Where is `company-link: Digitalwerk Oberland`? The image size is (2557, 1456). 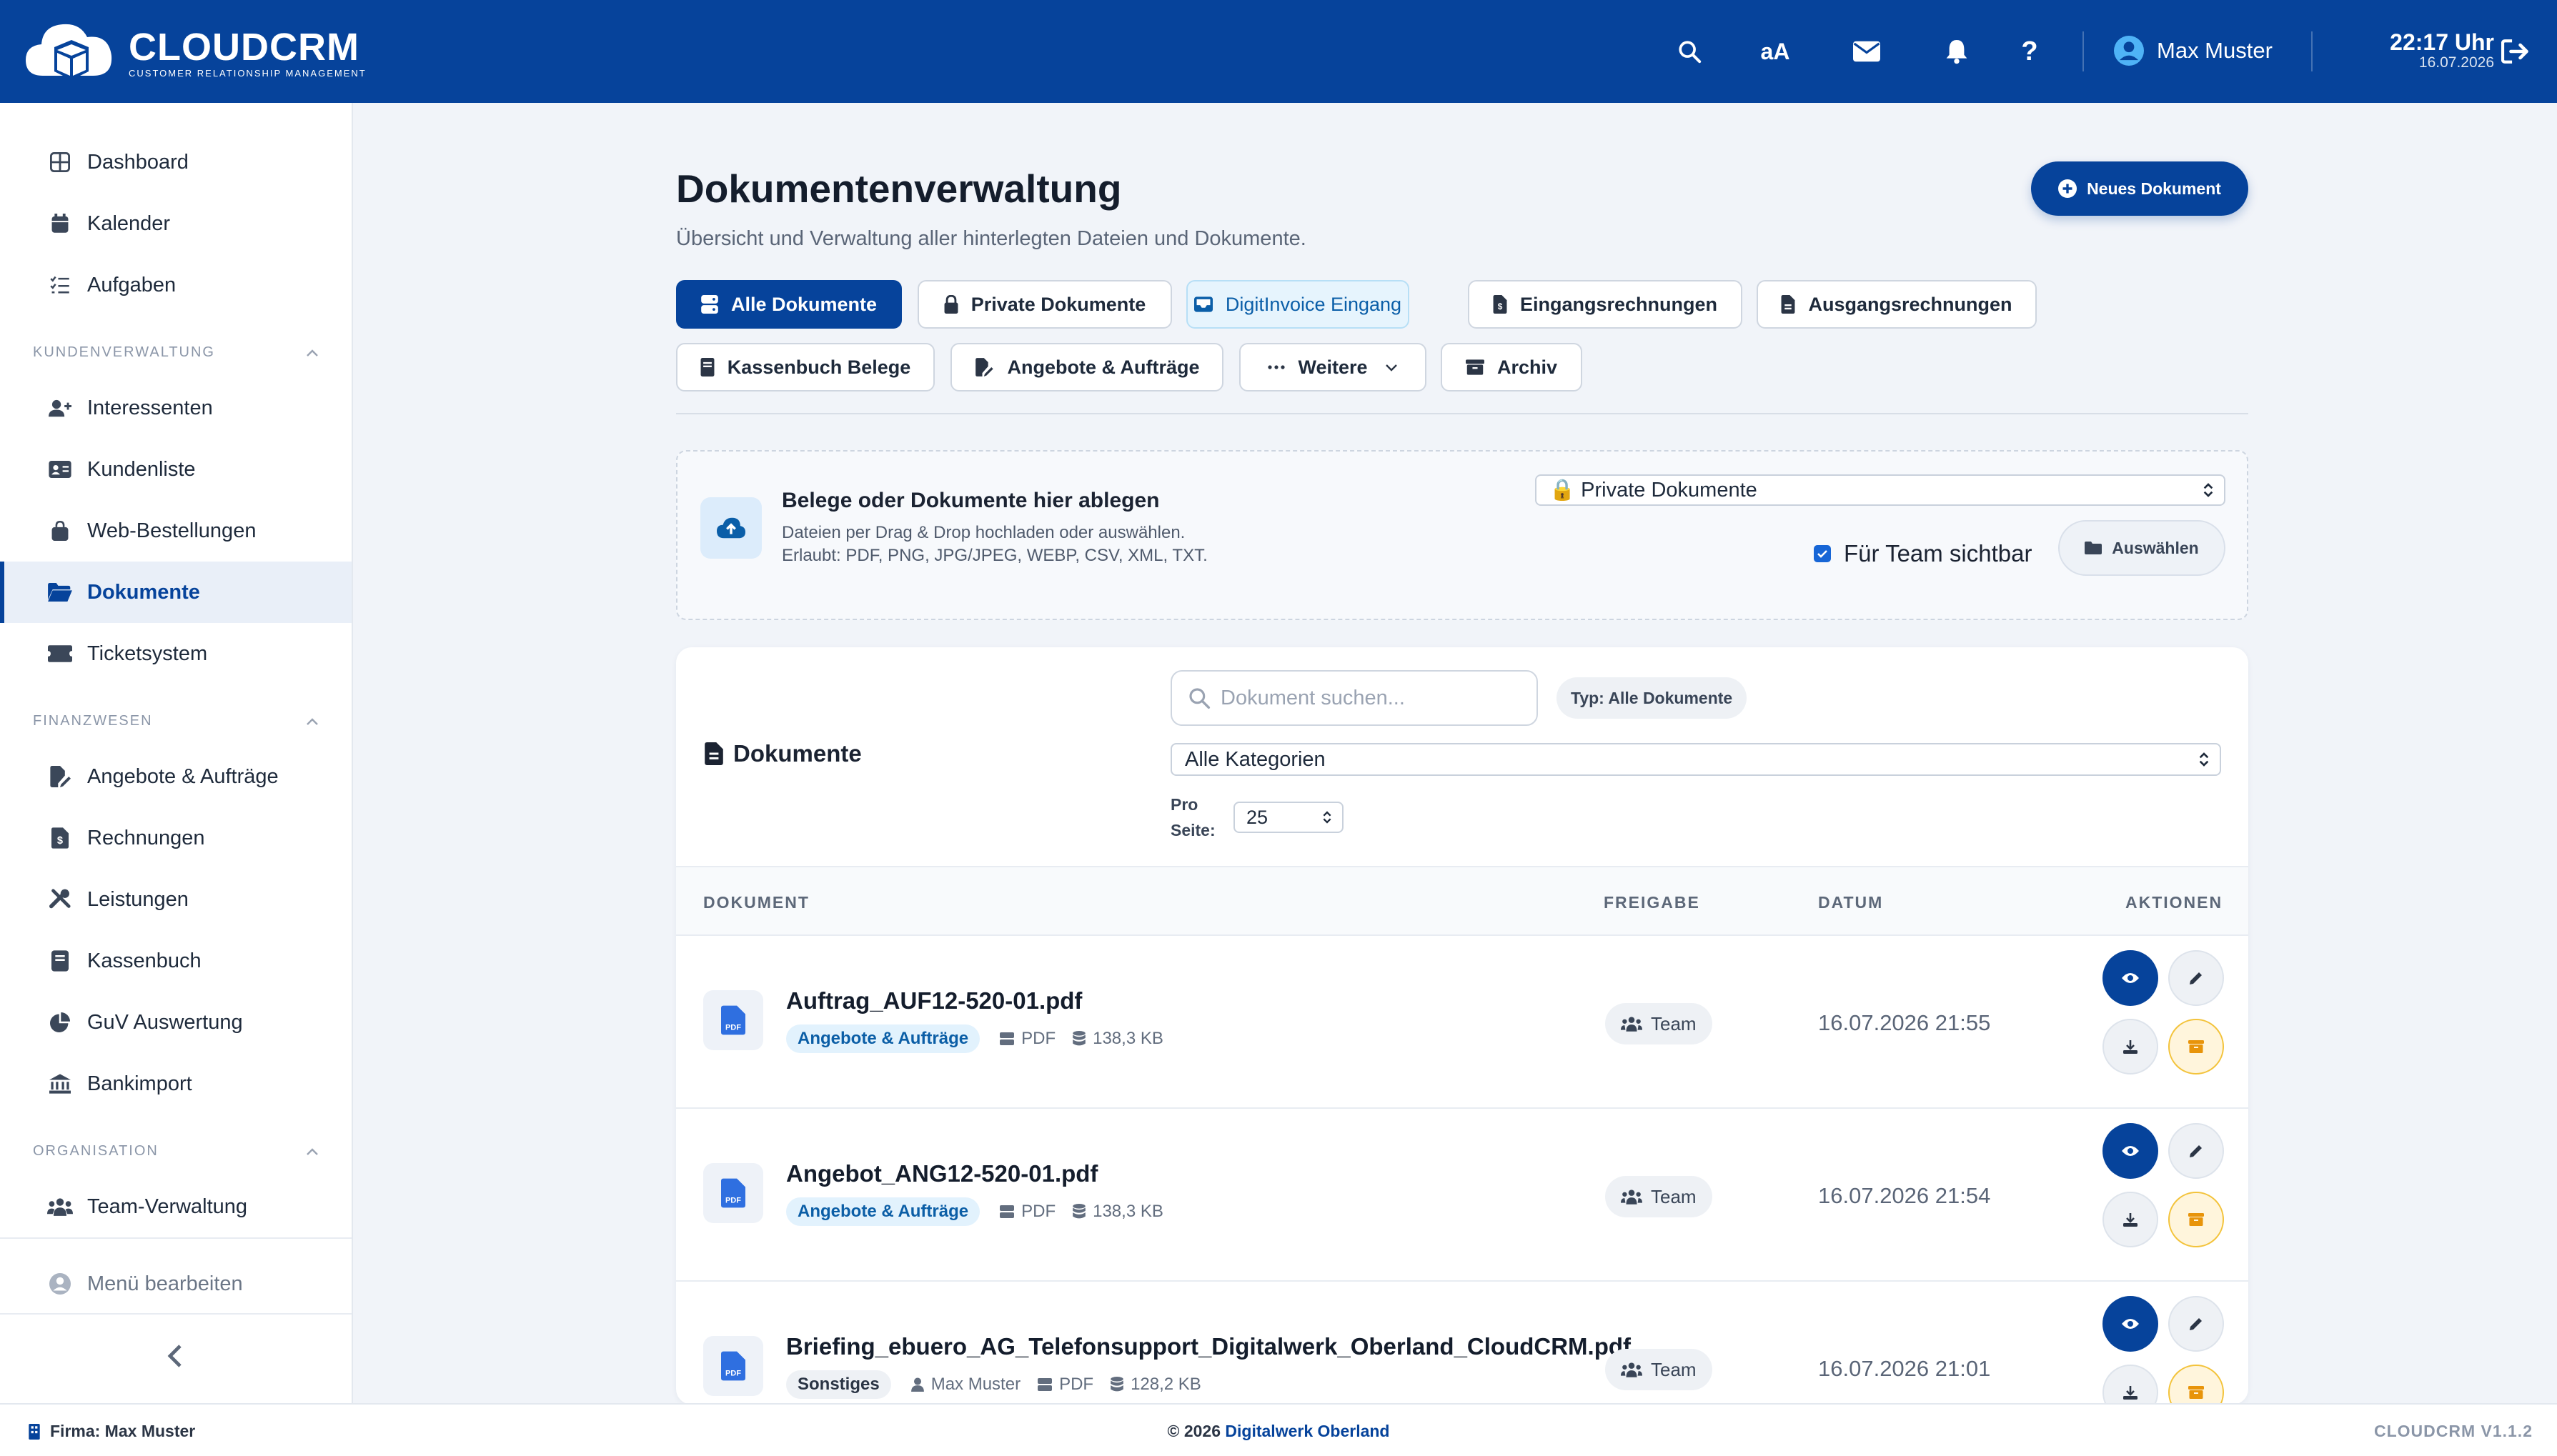
company-link: Digitalwerk Oberland is located at coordinates (1307, 1431).